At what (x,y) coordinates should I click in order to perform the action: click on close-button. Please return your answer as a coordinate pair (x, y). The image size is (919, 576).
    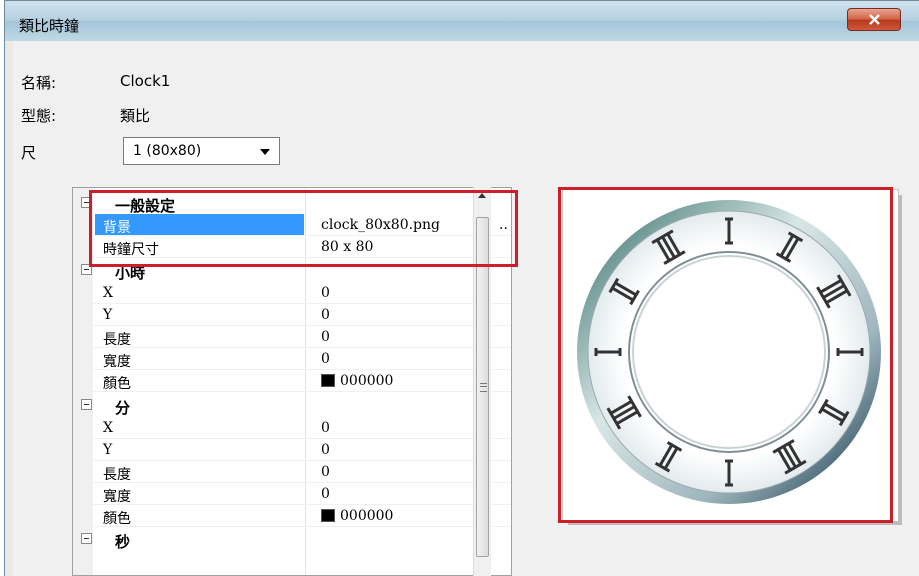
    Looking at the image, I should click on (874, 19).